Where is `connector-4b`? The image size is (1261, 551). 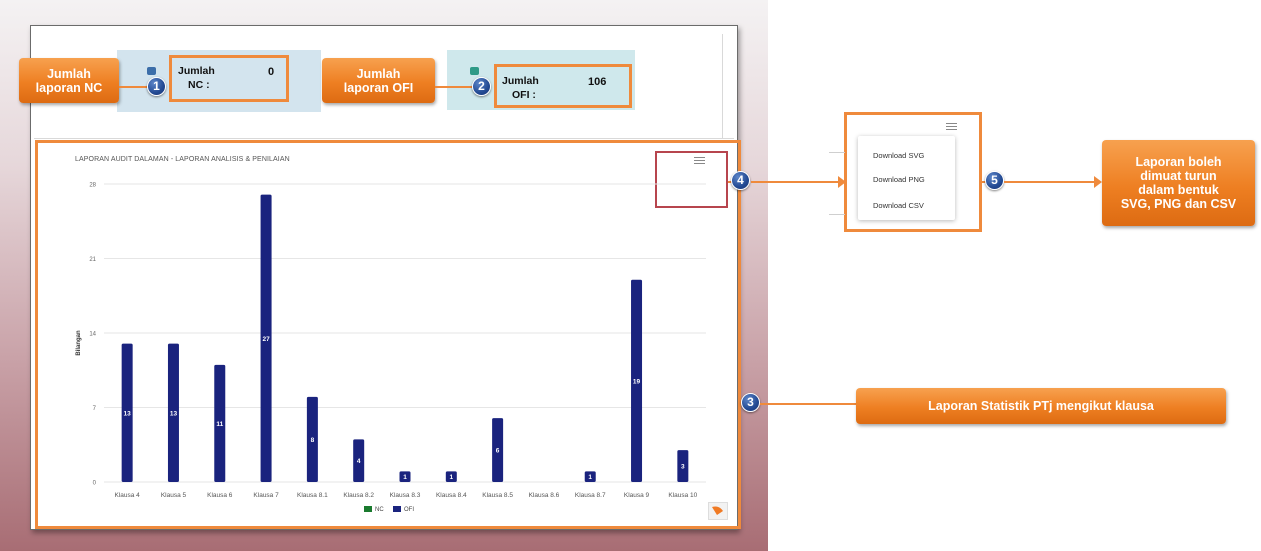 connector-4b is located at coordinates (797, 182).